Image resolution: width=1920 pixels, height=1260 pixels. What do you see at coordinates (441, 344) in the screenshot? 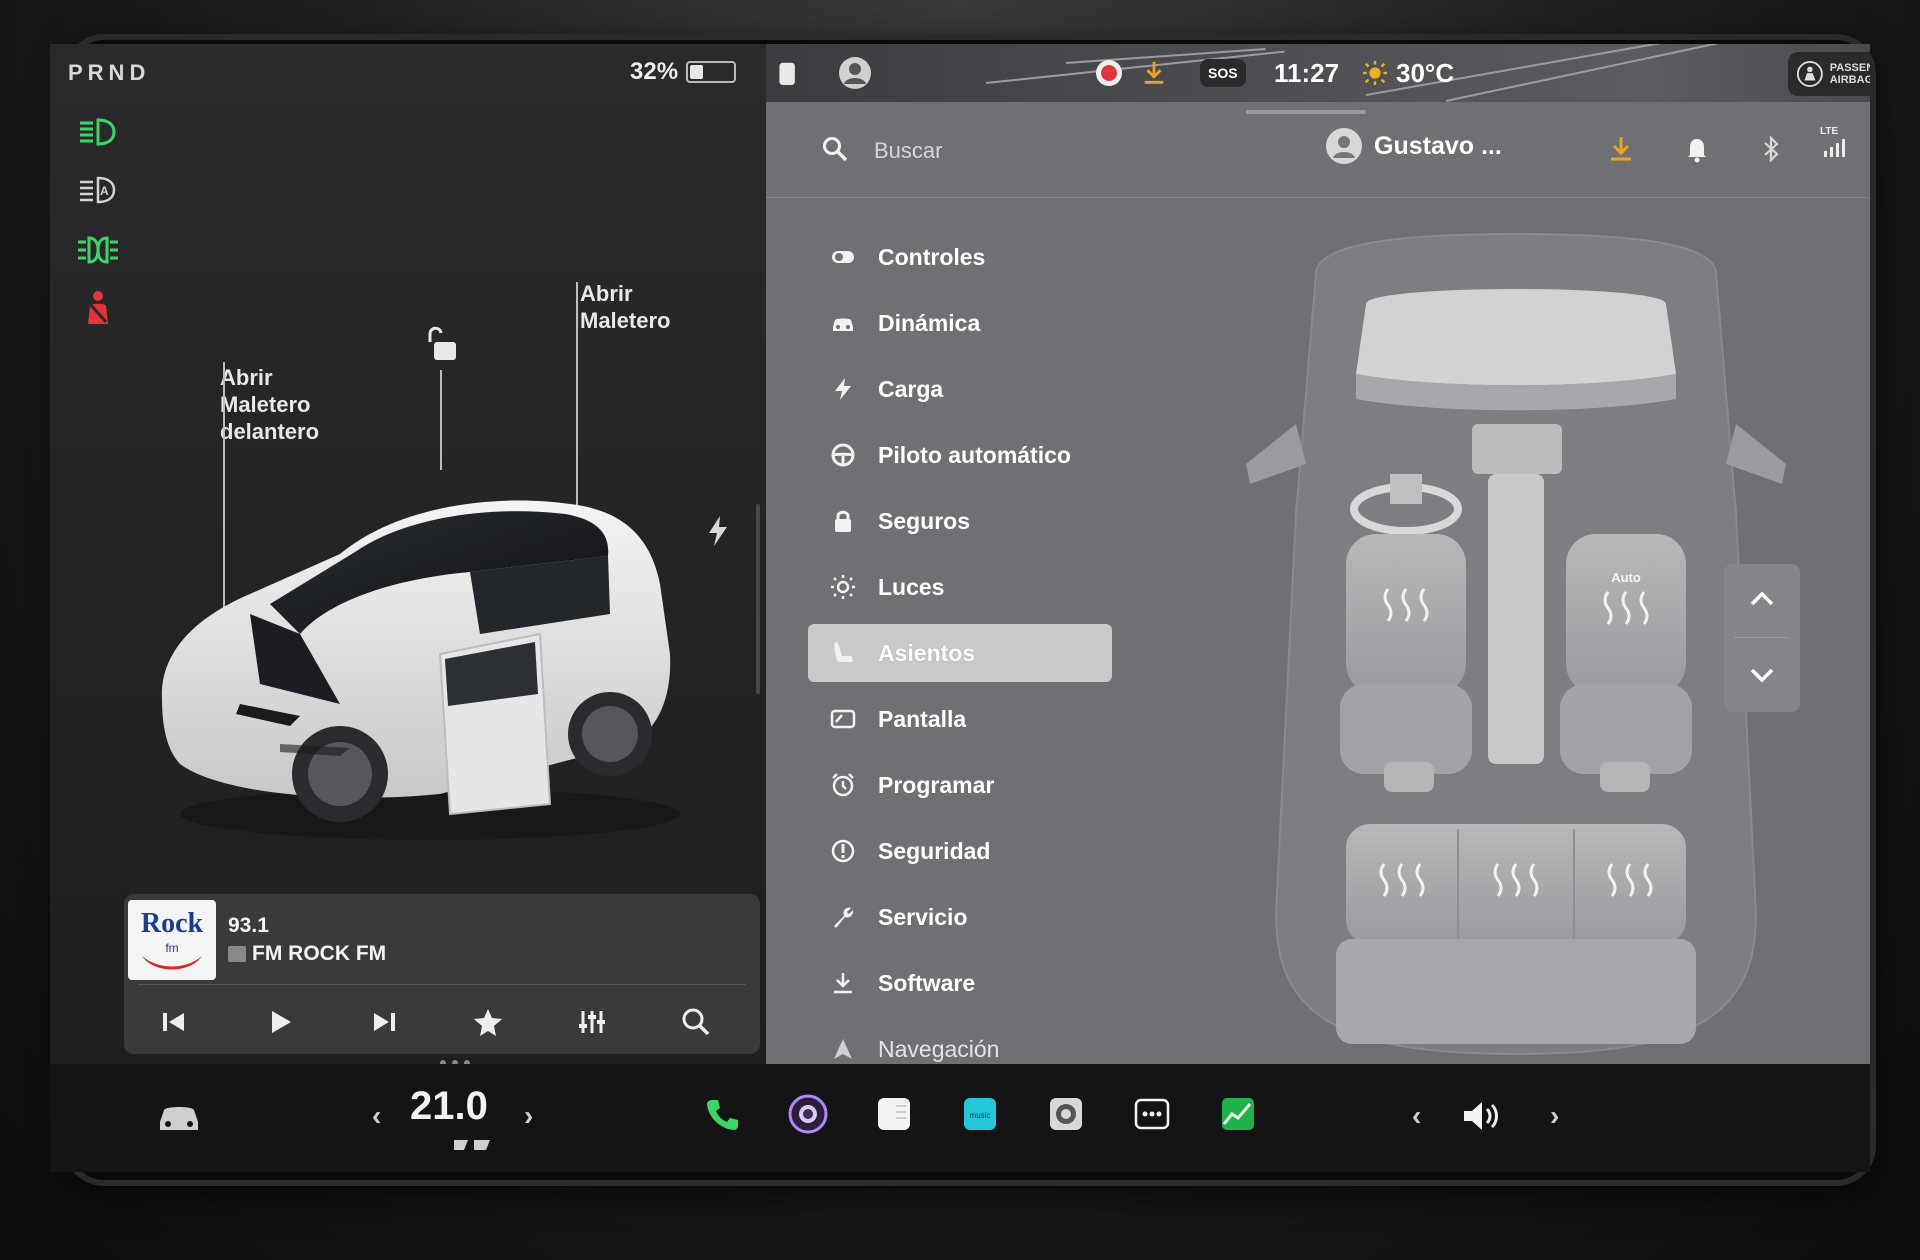
I see `unlock-icon` at bounding box center [441, 344].